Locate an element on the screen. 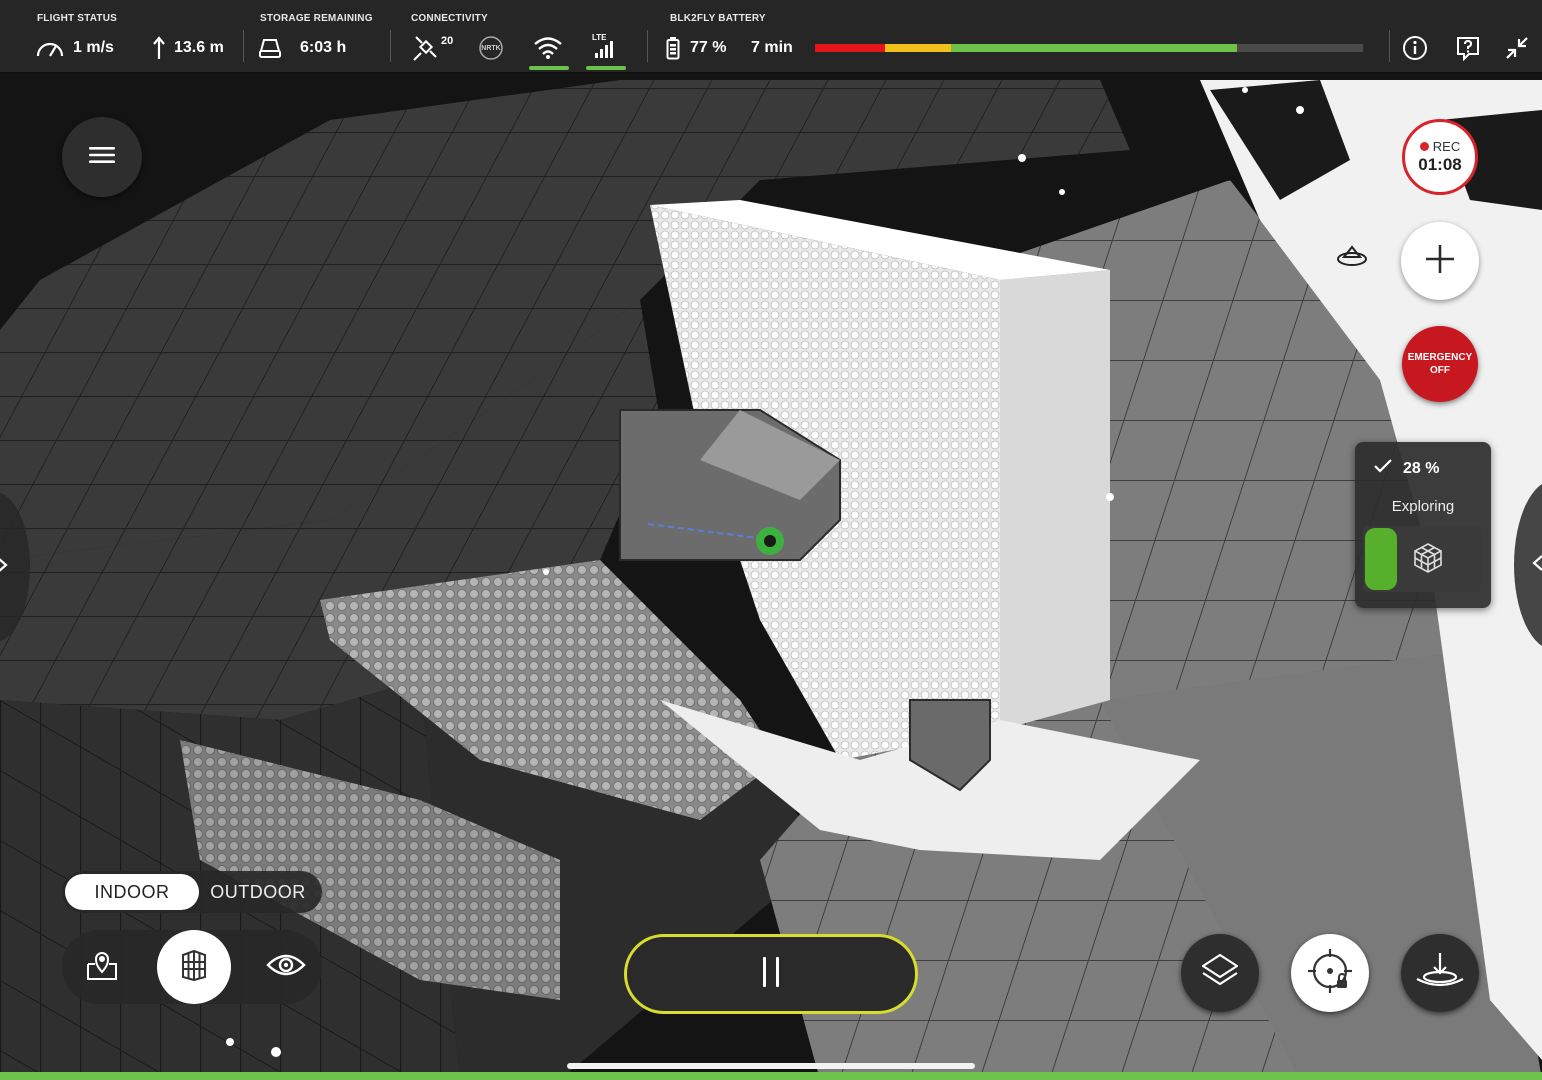  map-view-button is located at coordinates (102, 967).